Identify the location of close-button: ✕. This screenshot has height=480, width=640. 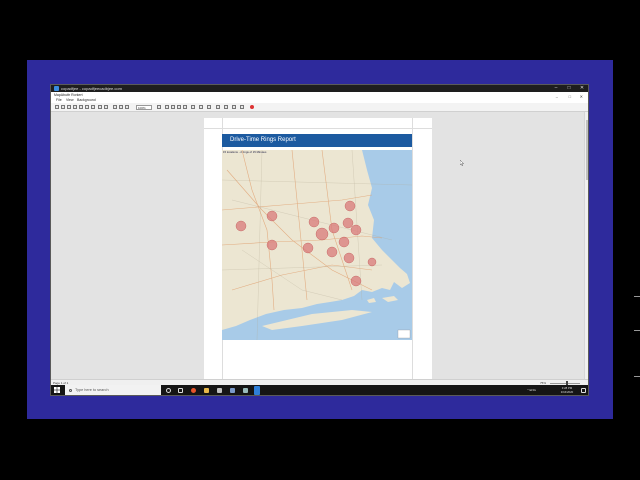
(582, 88).